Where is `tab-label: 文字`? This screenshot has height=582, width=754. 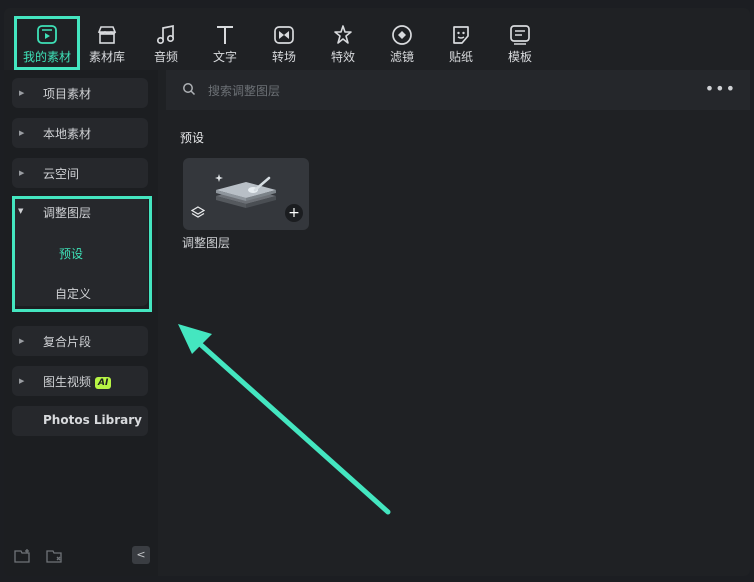 tab-label: 文字 is located at coordinates (224, 57).